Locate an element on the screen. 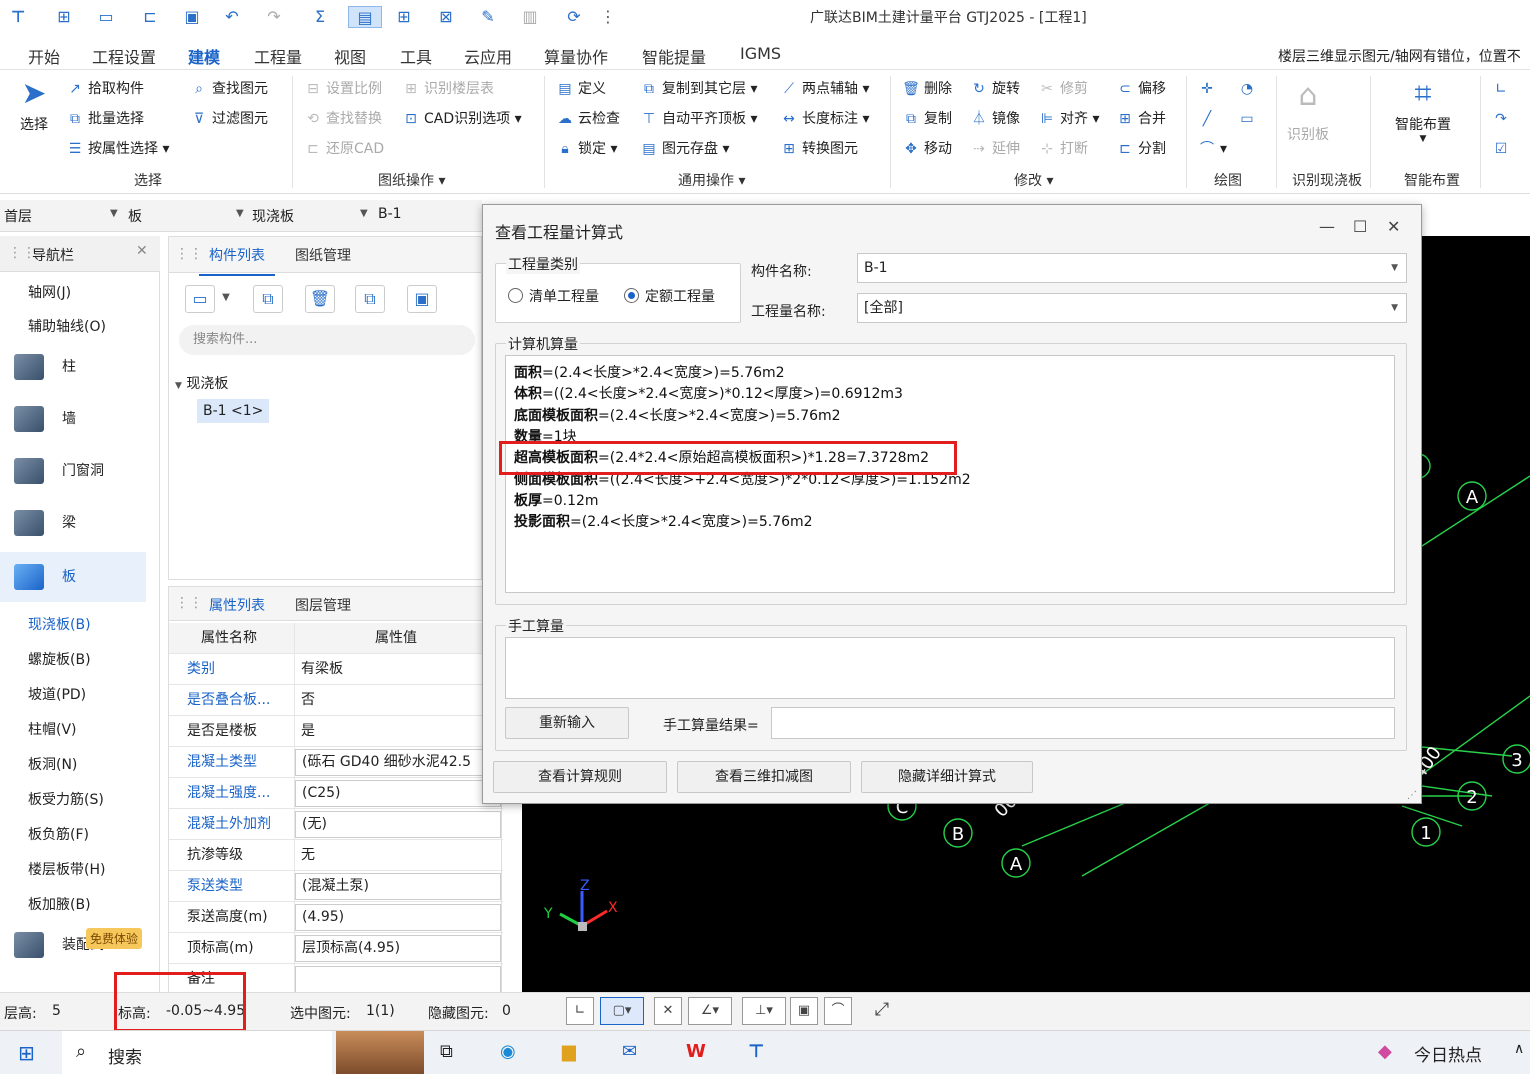 This screenshot has height=1074, width=1530. chevron-up-icon: ∧ is located at coordinates (1519, 1049).